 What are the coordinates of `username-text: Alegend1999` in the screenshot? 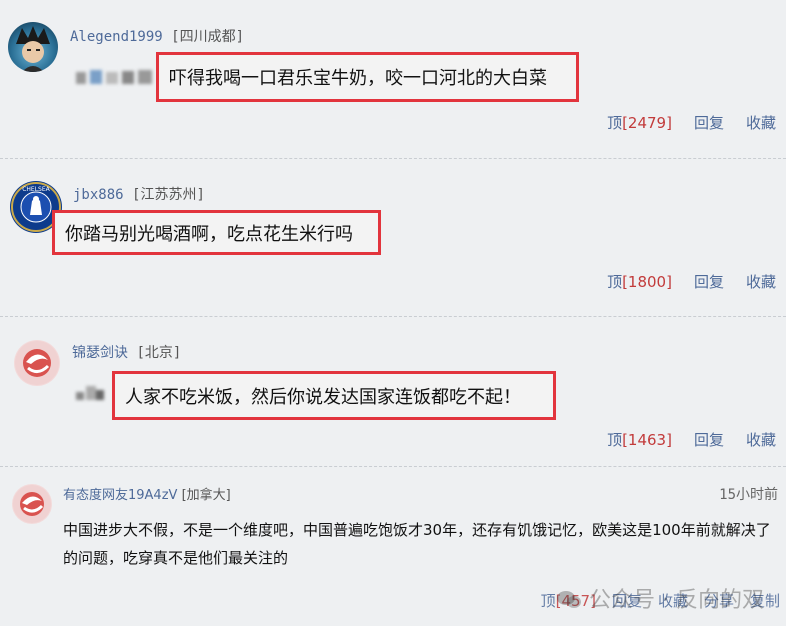 It's located at (116, 37).